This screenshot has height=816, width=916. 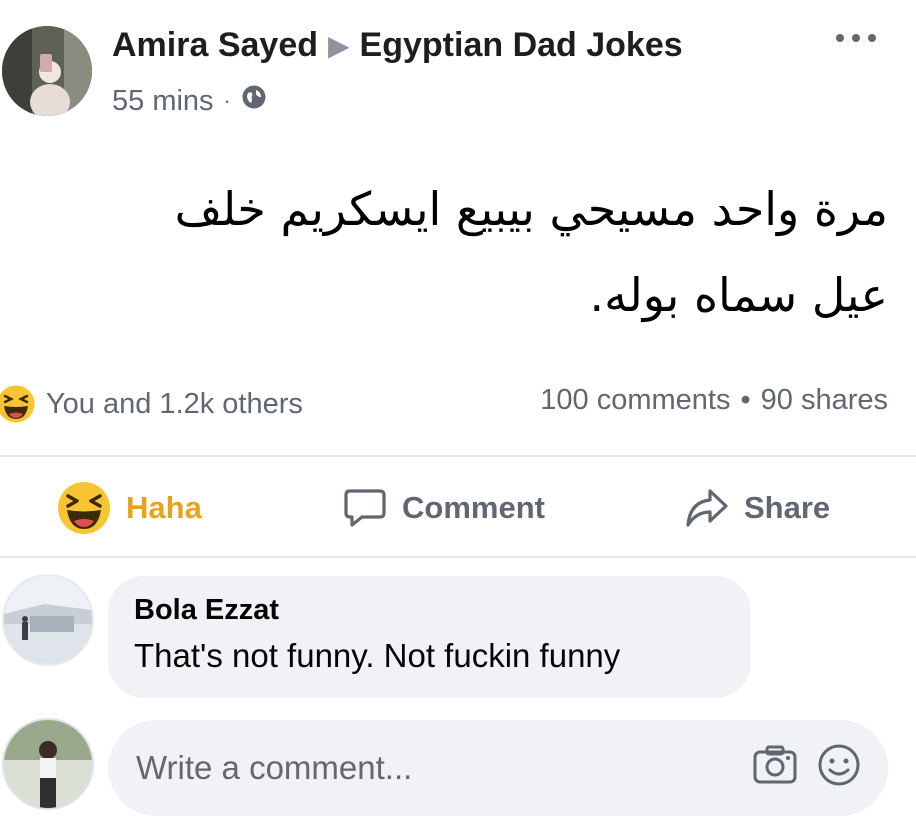 I want to click on comment-text: That's not funny. Not fuckin funny, so click(x=377, y=655).